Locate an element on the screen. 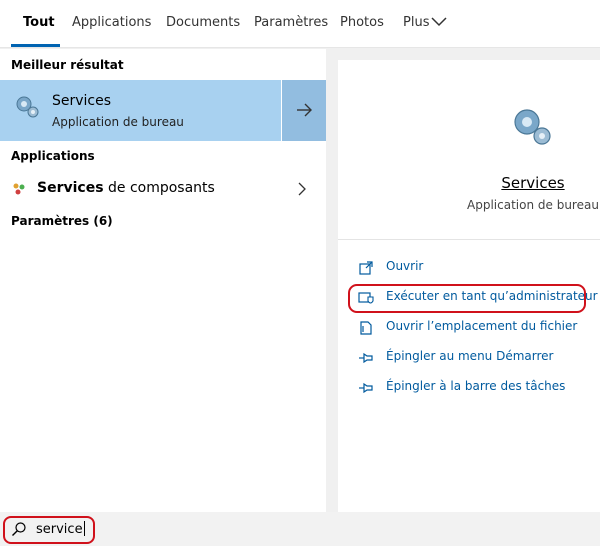 This screenshot has width=600, height=546. action-open-location: Ouvrir l’emplacement du fichier is located at coordinates (478, 328).